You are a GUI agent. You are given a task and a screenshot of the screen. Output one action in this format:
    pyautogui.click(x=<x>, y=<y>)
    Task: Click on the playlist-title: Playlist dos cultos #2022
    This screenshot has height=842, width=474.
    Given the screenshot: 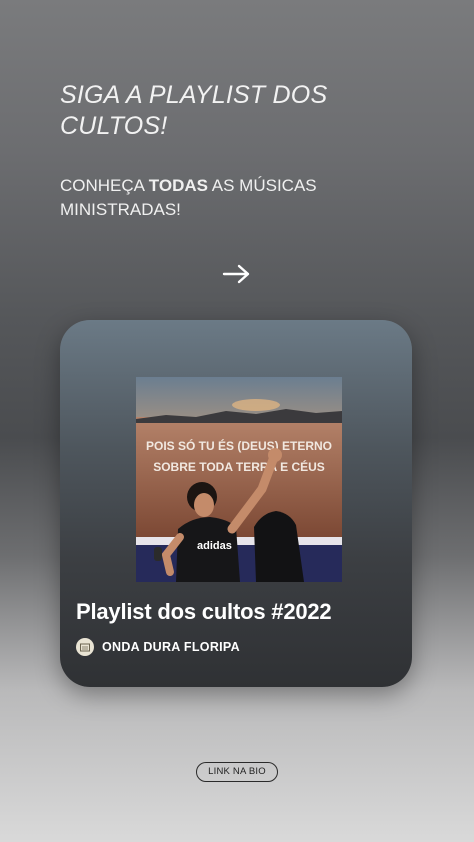 What is the action you would take?
    pyautogui.click(x=204, y=611)
    